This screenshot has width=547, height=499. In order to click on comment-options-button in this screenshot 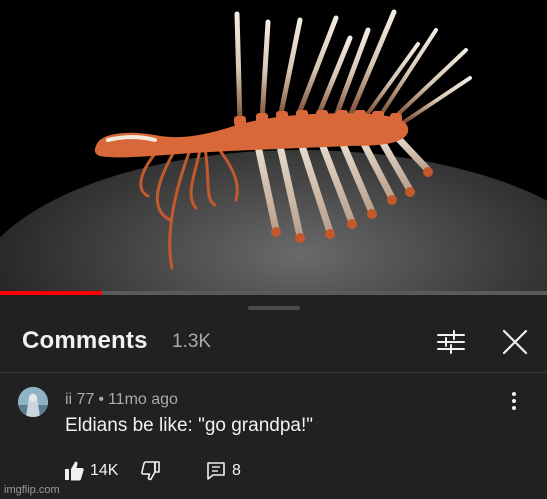, I will do `click(514, 401)`.